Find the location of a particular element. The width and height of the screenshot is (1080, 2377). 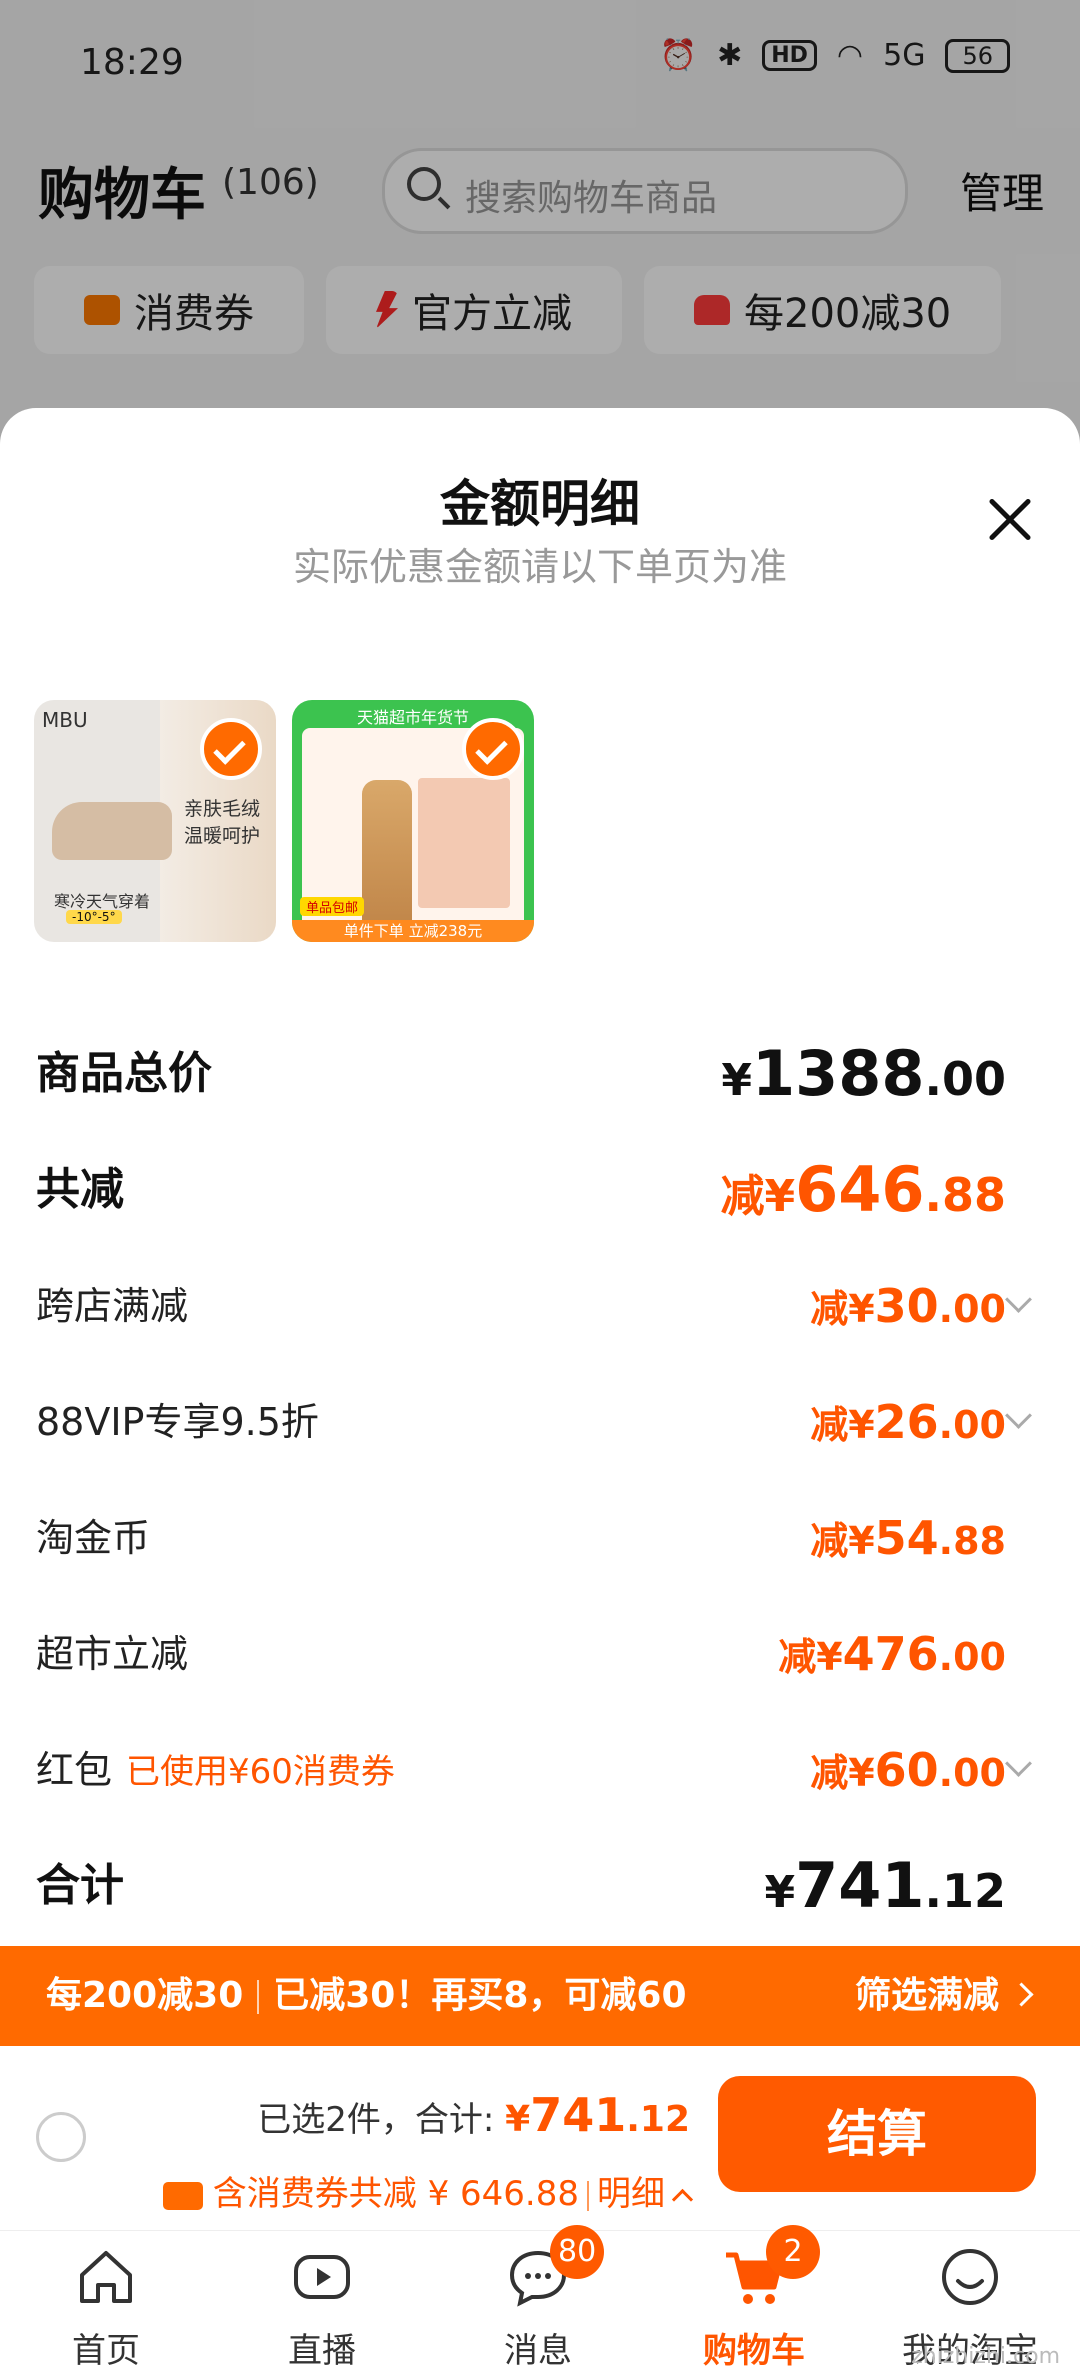

detail-link: 明细 is located at coordinates (631, 2194).